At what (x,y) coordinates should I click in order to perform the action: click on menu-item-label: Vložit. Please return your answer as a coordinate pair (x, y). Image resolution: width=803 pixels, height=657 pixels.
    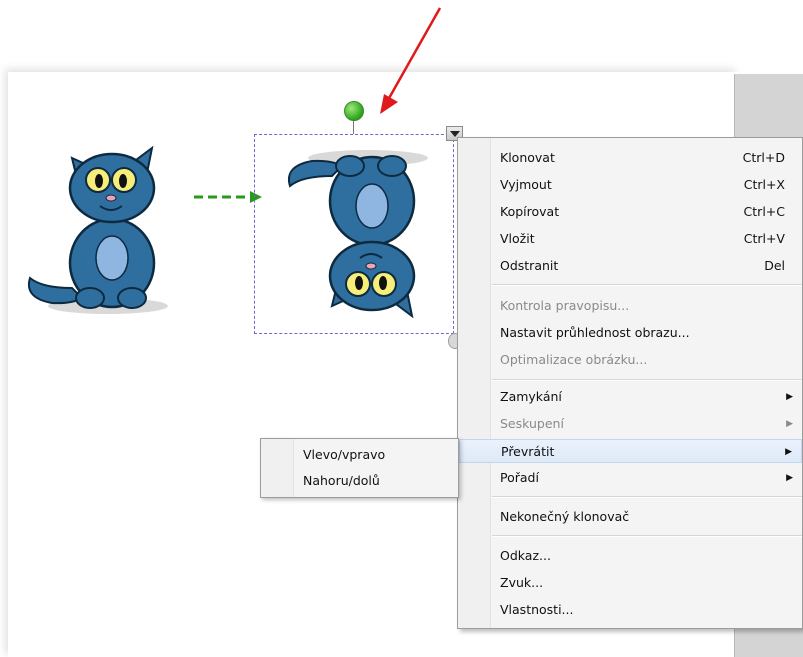
    Looking at the image, I should click on (517, 238).